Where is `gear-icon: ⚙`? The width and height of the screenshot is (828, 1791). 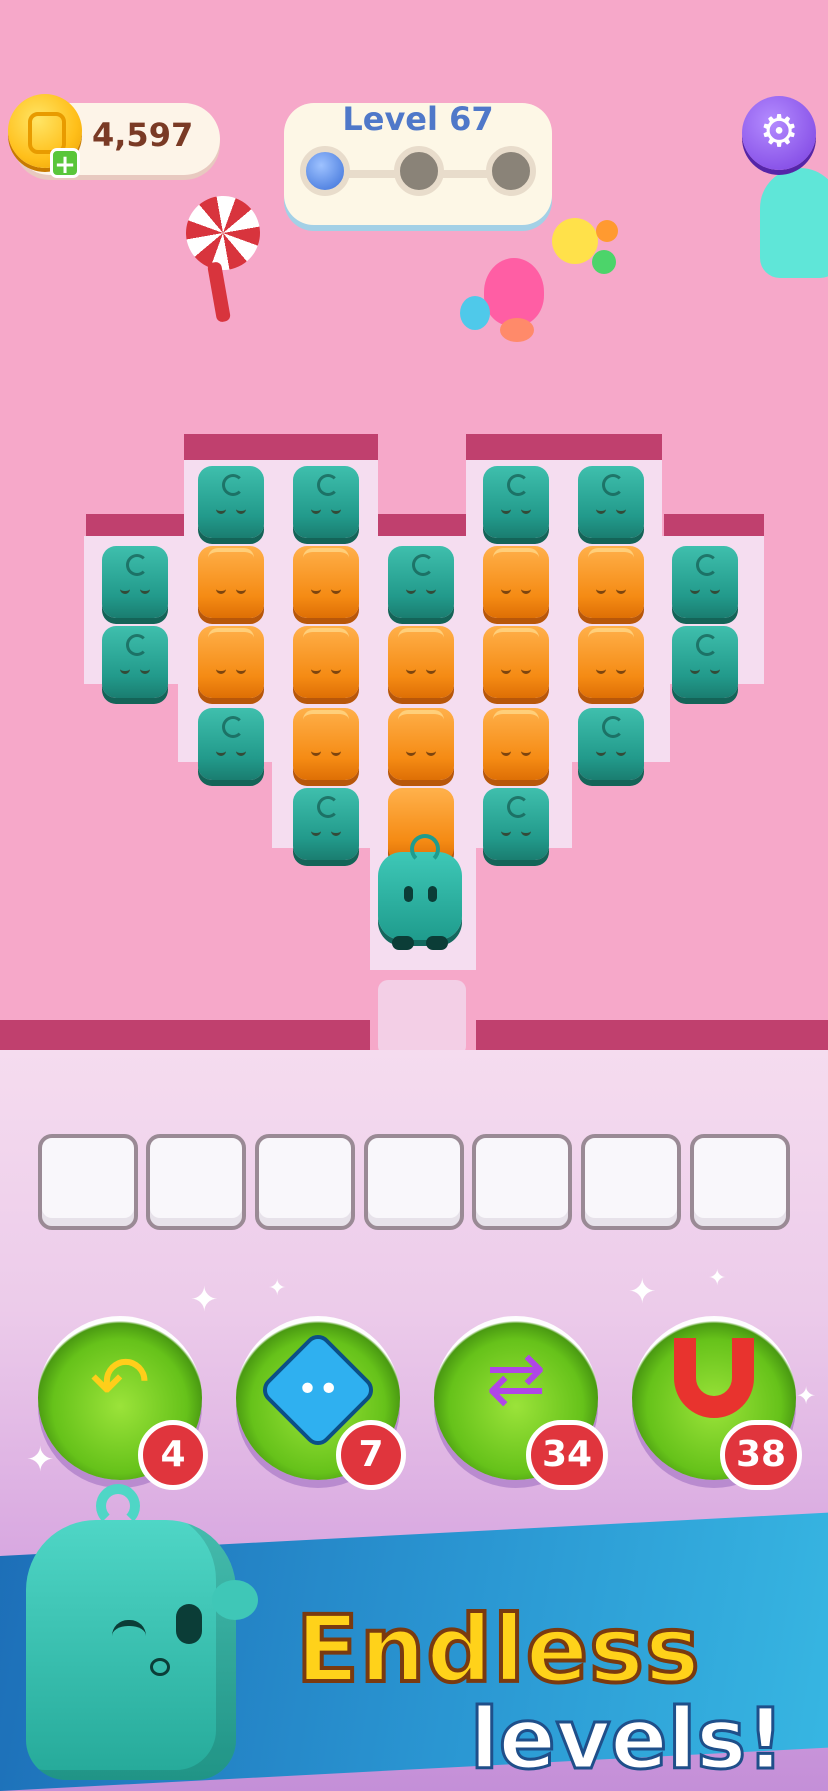 gear-icon: ⚙ is located at coordinates (779, 131).